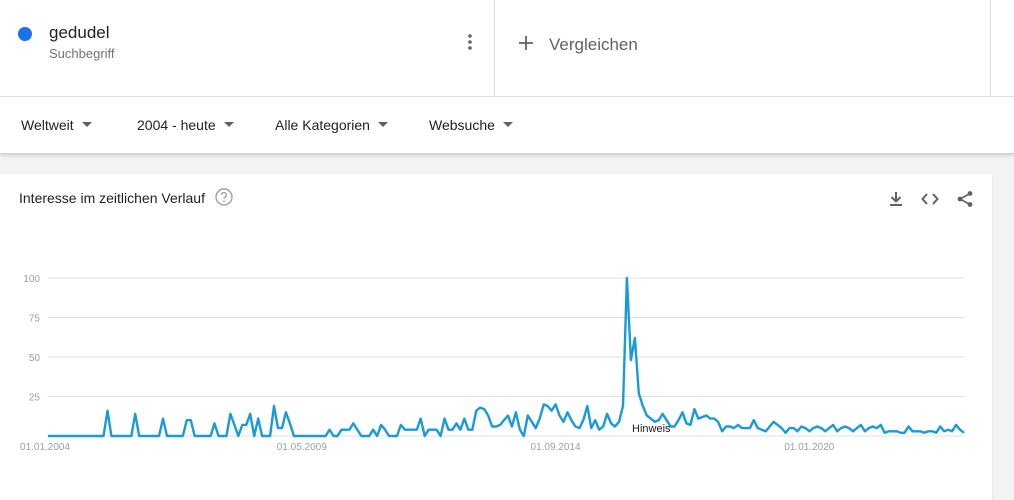 This screenshot has height=500, width=1014. Describe the element at coordinates (112, 198) in the screenshot. I see `chart-title: Interesse im zeitlichen Verlauf` at that location.